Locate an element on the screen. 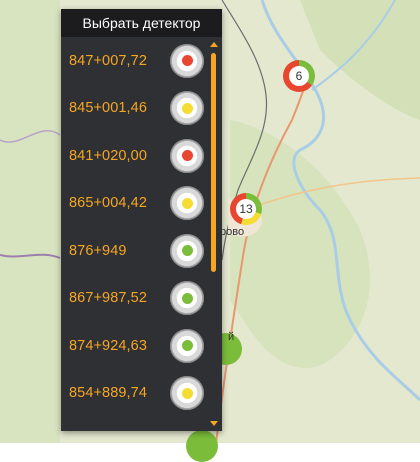 The image size is (420, 462). detector-label: 874+924,63 is located at coordinates (108, 345).